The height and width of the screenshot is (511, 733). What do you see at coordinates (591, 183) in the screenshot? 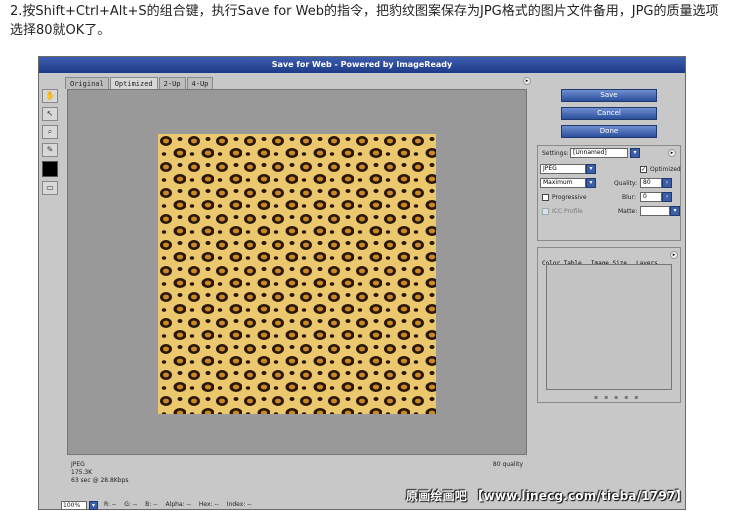
I see `quality-preset-dropdown-icon: ▾` at bounding box center [591, 183].